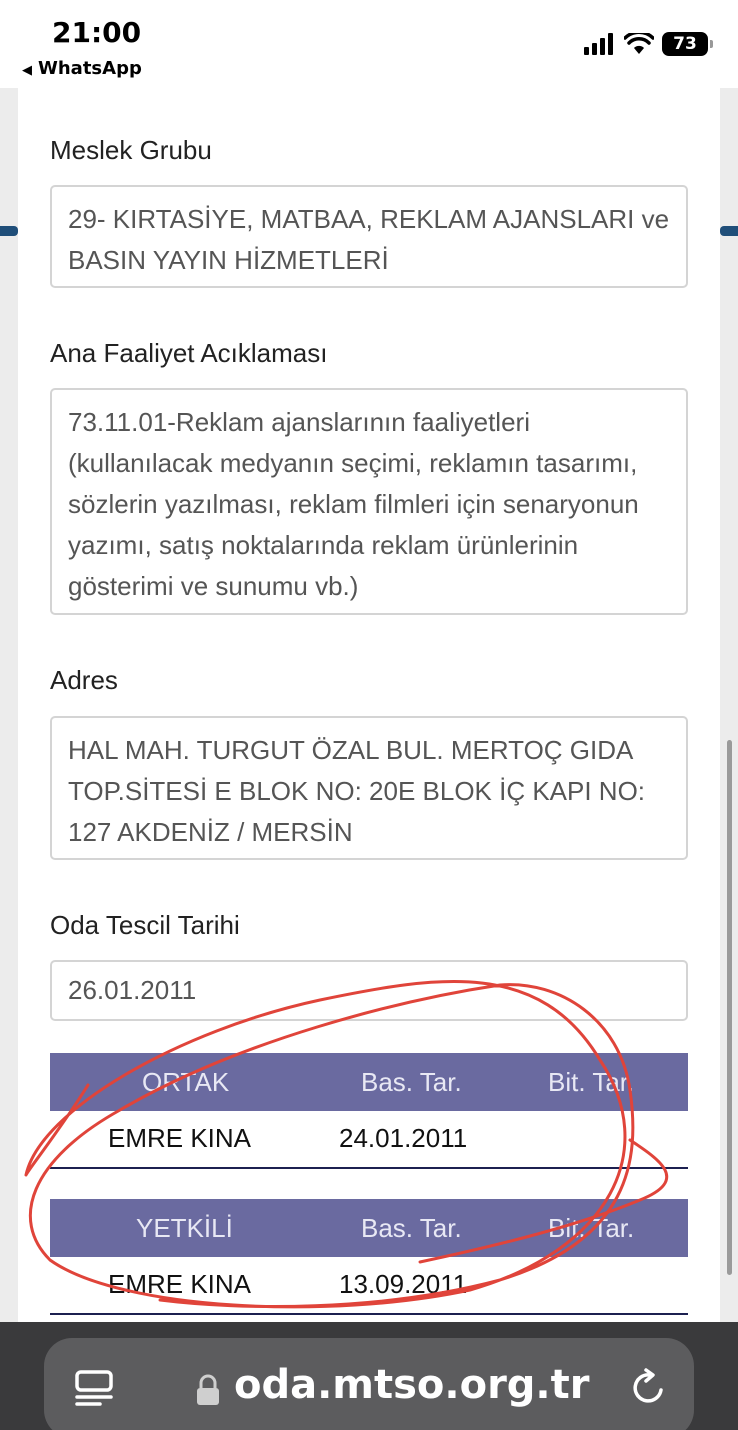 This screenshot has width=738, height=1430. I want to click on yetkili-table-header: YETKİLİ Bas. Tar. Bit. Tar., so click(369, 1228).